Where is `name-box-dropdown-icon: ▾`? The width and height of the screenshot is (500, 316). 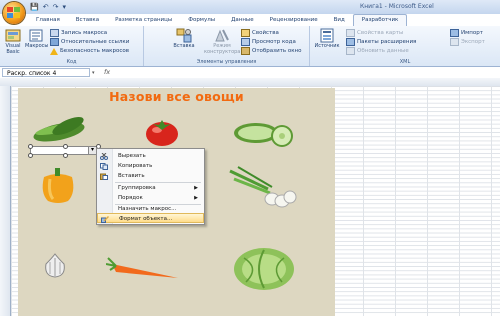 name-box-dropdown-icon: ▾ is located at coordinates (93, 73).